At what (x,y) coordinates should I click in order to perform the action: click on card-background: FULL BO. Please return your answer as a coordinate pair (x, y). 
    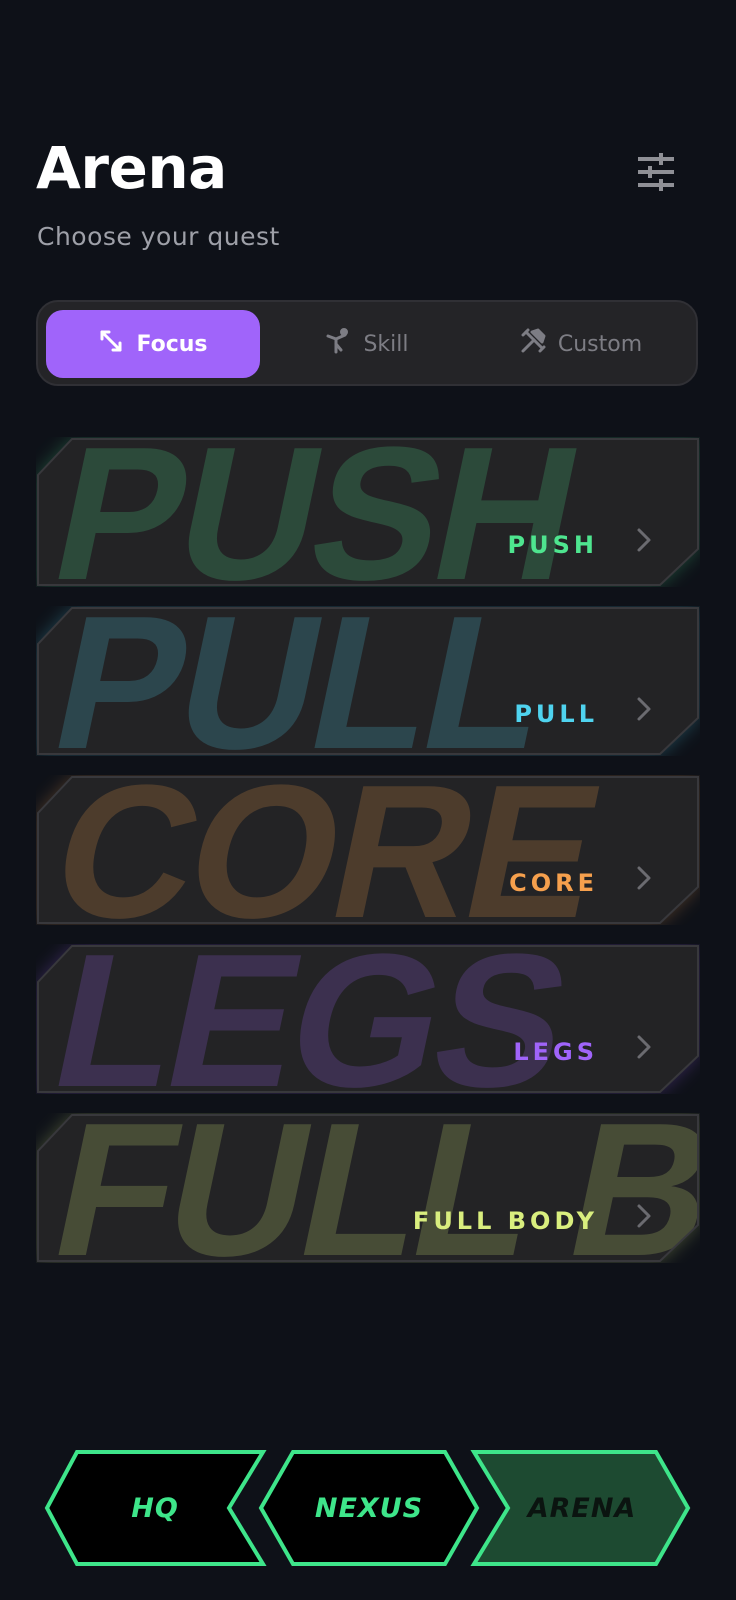
    Looking at the image, I should click on (368, 1188).